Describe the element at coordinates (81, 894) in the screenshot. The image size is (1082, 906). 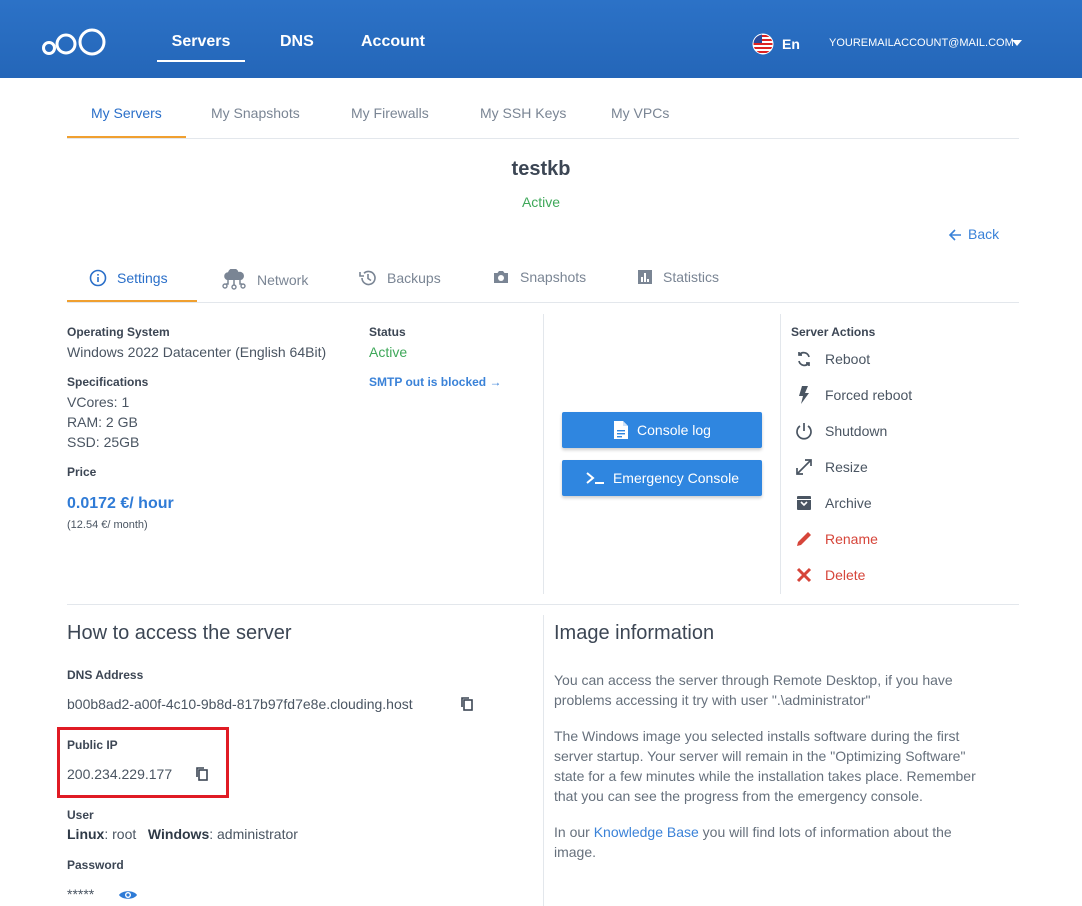
I see `password-value: *****` at that location.